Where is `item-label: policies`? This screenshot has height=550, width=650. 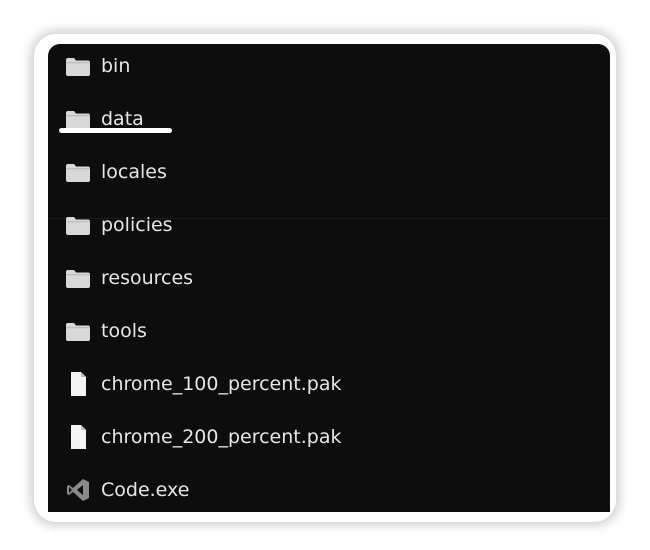 item-label: policies is located at coordinates (137, 225).